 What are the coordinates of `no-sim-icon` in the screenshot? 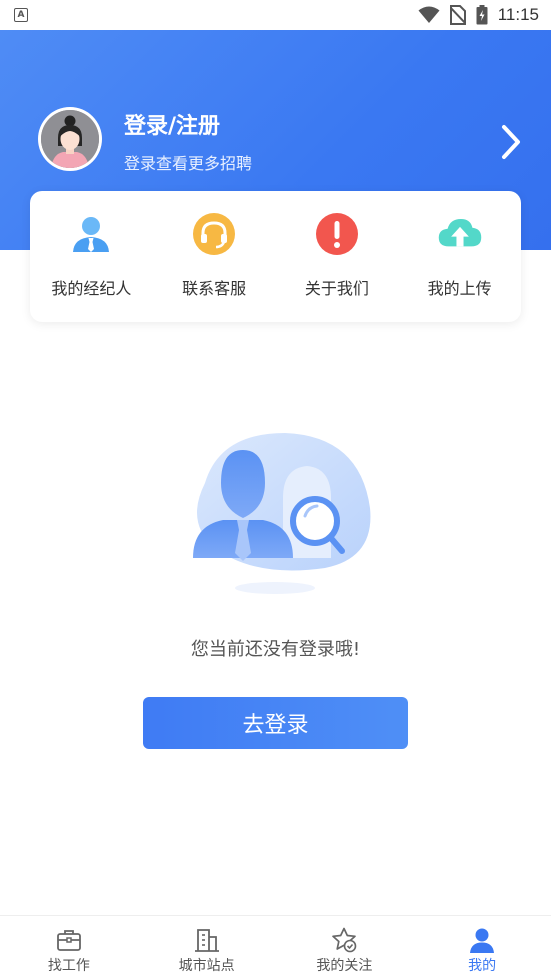 It's located at (457, 15).